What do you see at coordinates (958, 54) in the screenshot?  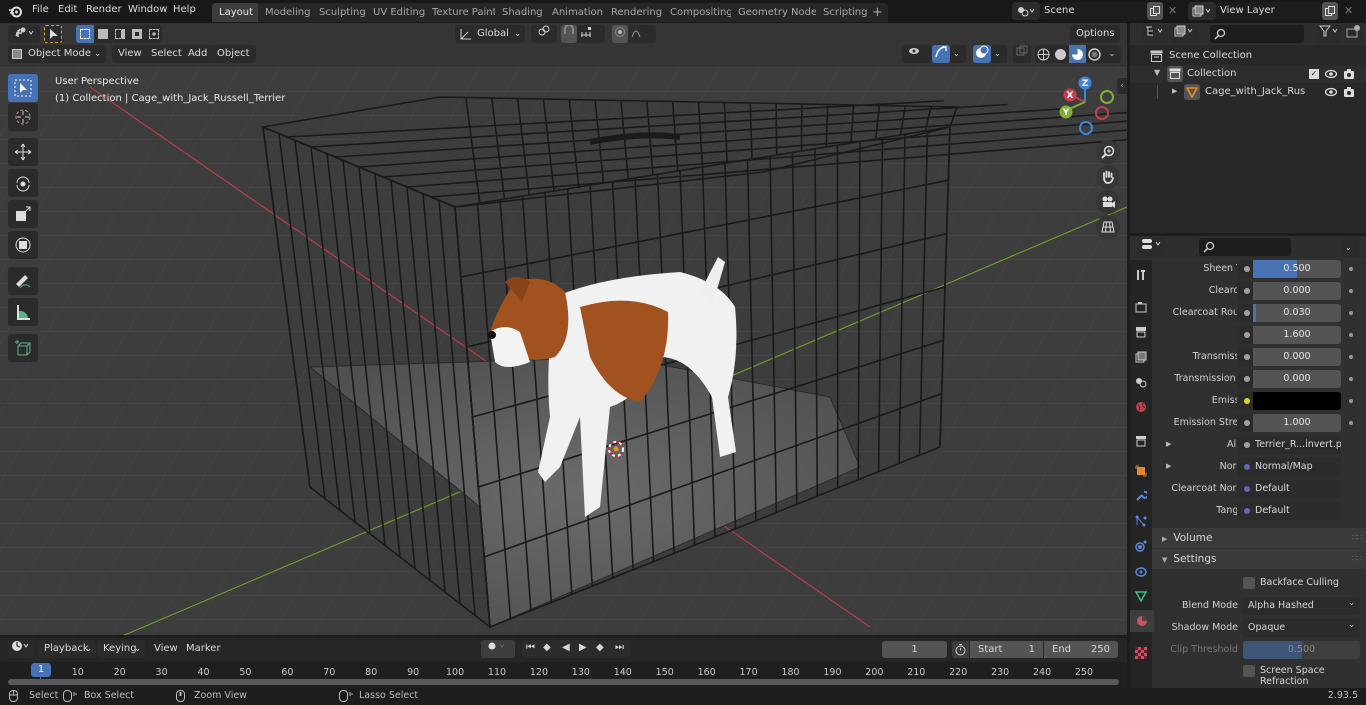 I see `gizmo-dropdown: ⌄` at bounding box center [958, 54].